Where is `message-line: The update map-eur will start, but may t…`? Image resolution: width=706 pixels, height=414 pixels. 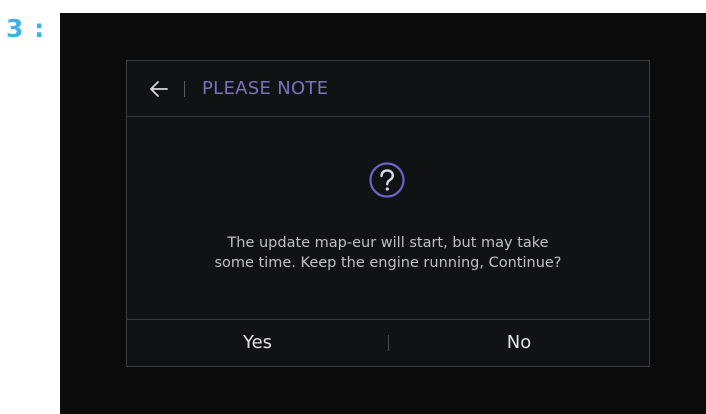 message-line: The update map-eur will start, but may t… is located at coordinates (388, 243).